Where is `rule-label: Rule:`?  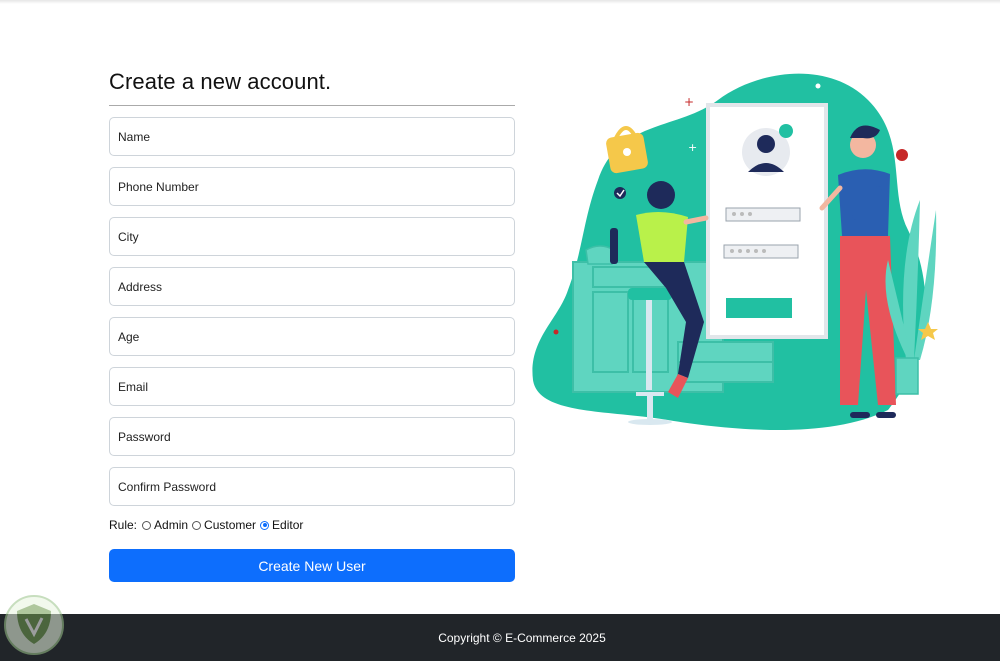 rule-label: Rule: is located at coordinates (123, 525).